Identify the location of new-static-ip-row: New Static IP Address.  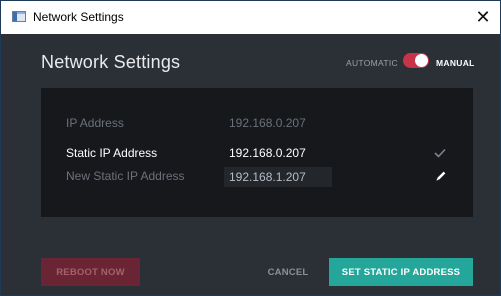
(257, 177).